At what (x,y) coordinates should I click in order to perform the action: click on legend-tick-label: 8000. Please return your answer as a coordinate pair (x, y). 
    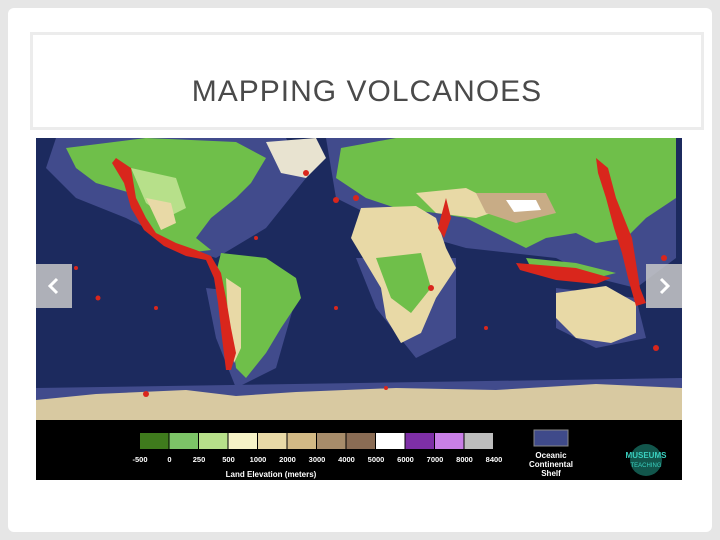
    Looking at the image, I should click on (464, 459).